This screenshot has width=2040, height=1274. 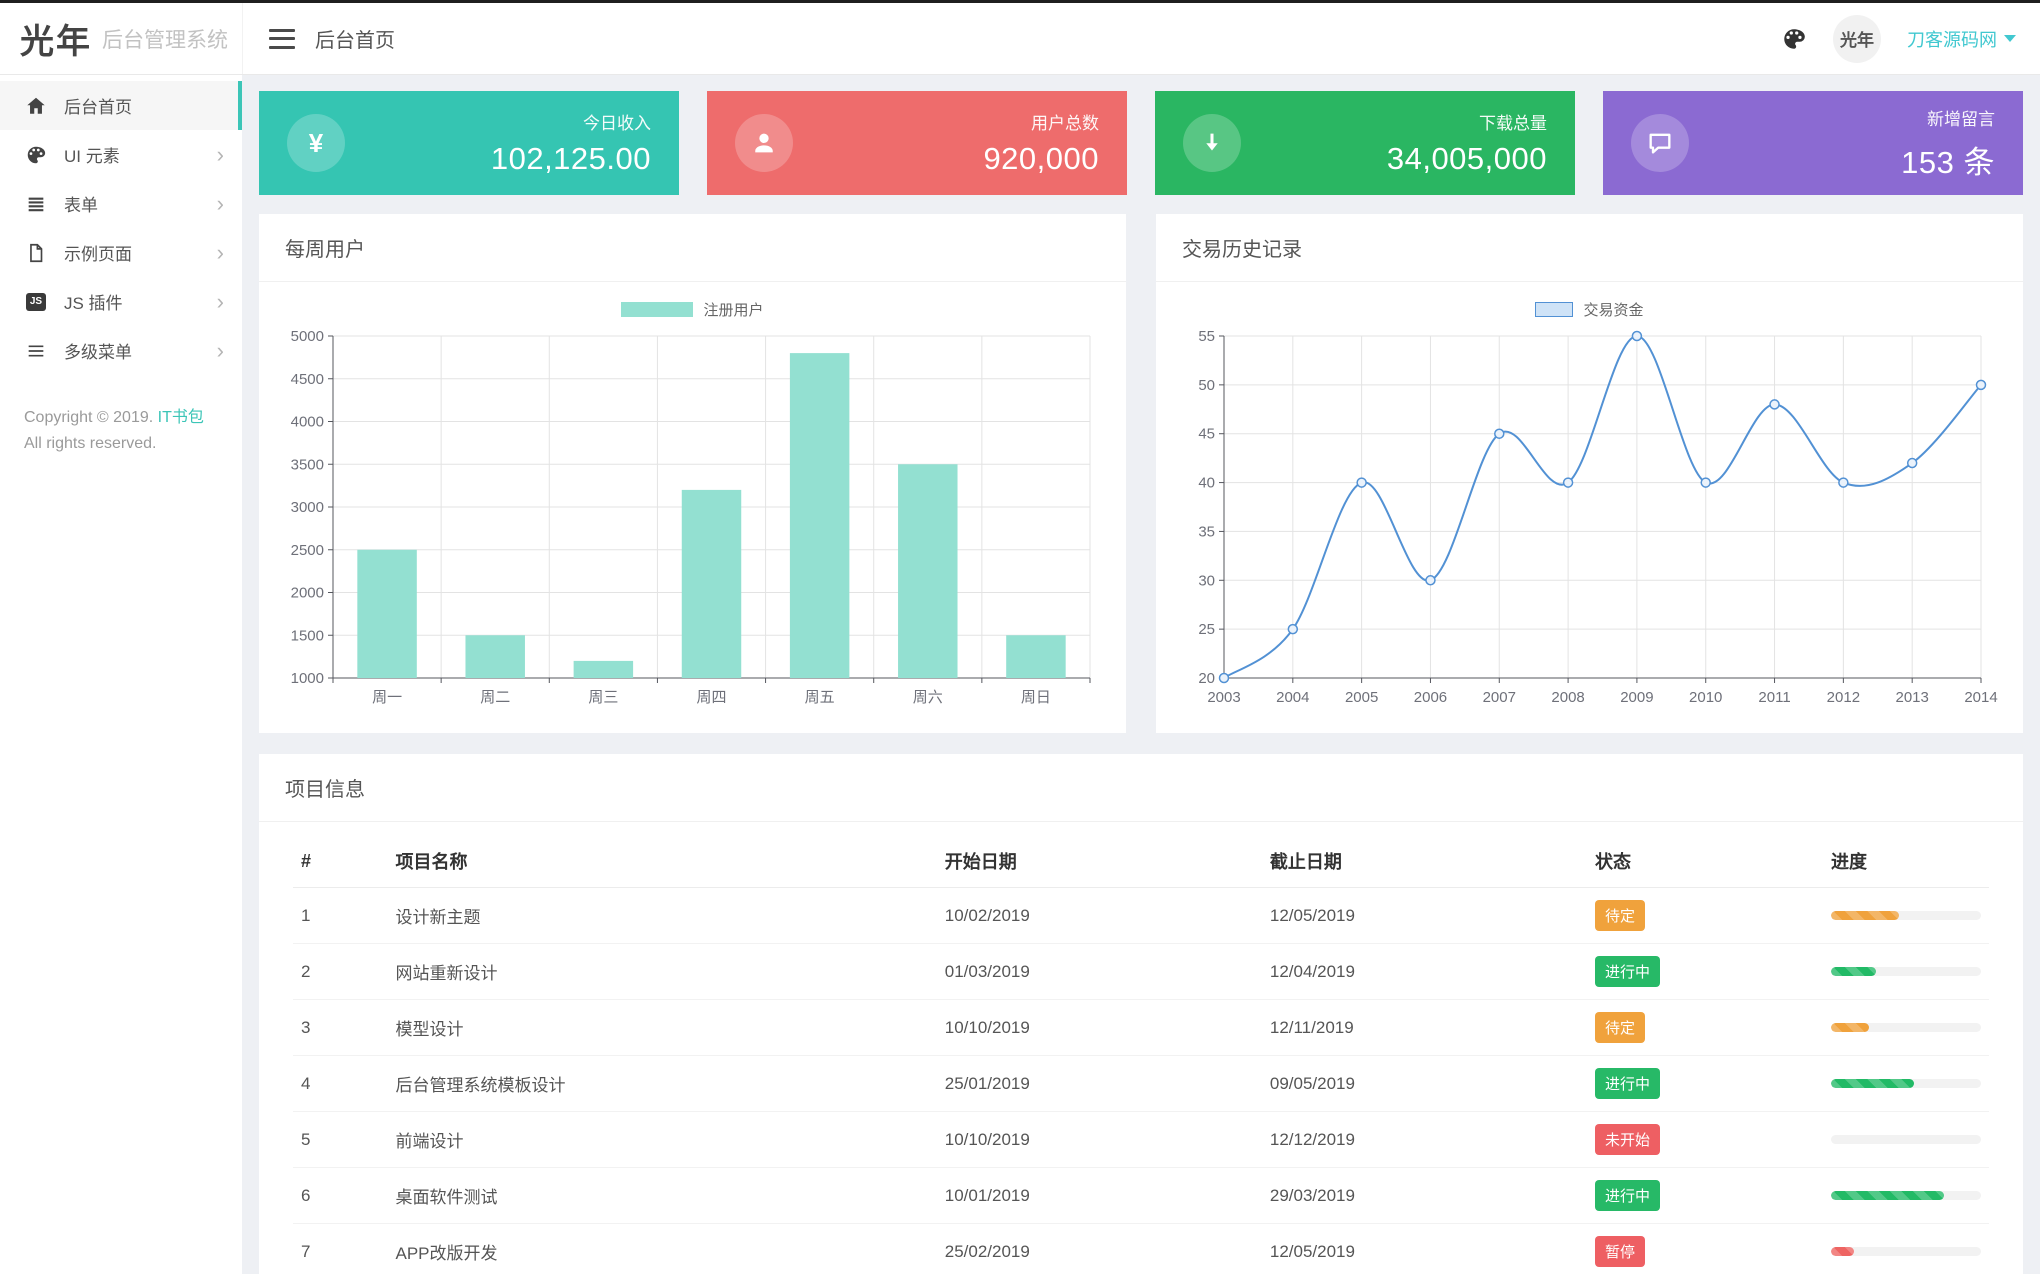 I want to click on avatar: 光年, so click(x=1857, y=38).